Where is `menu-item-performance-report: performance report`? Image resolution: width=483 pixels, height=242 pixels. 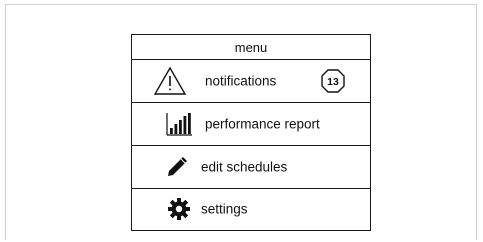 menu-item-performance-report: performance report is located at coordinates (251, 124).